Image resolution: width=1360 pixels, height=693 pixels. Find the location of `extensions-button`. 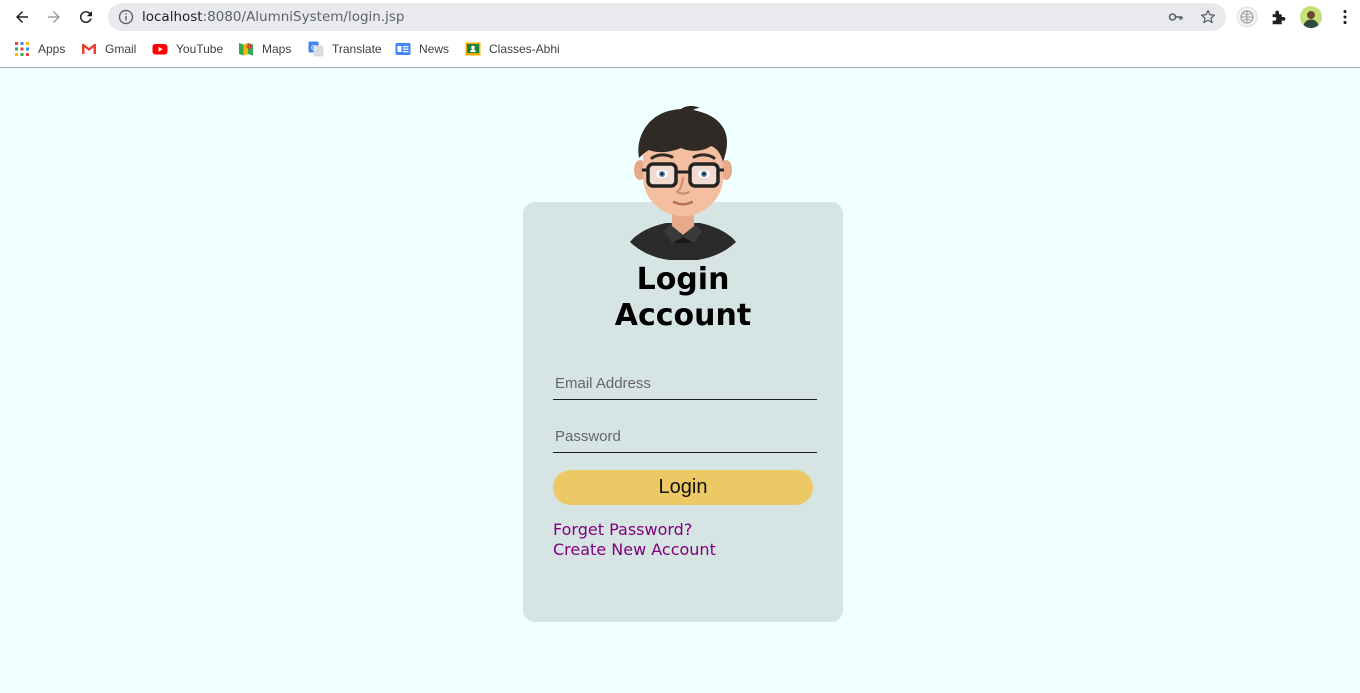

extensions-button is located at coordinates (1279, 17).